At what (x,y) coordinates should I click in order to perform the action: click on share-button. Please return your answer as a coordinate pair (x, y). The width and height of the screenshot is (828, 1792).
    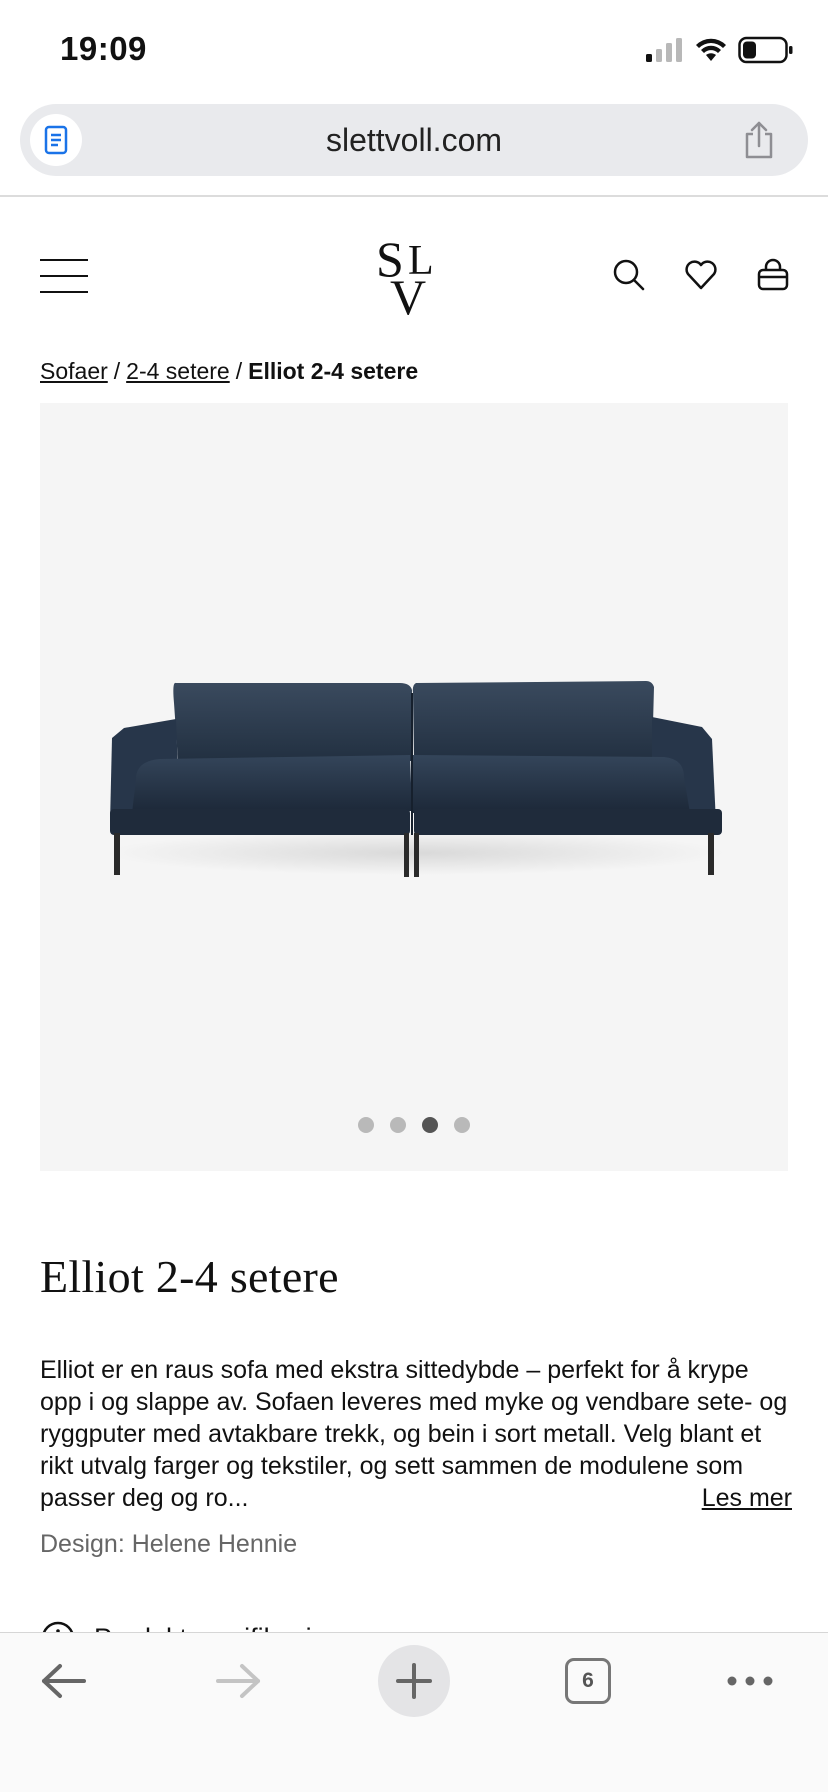
    Looking at the image, I should click on (759, 140).